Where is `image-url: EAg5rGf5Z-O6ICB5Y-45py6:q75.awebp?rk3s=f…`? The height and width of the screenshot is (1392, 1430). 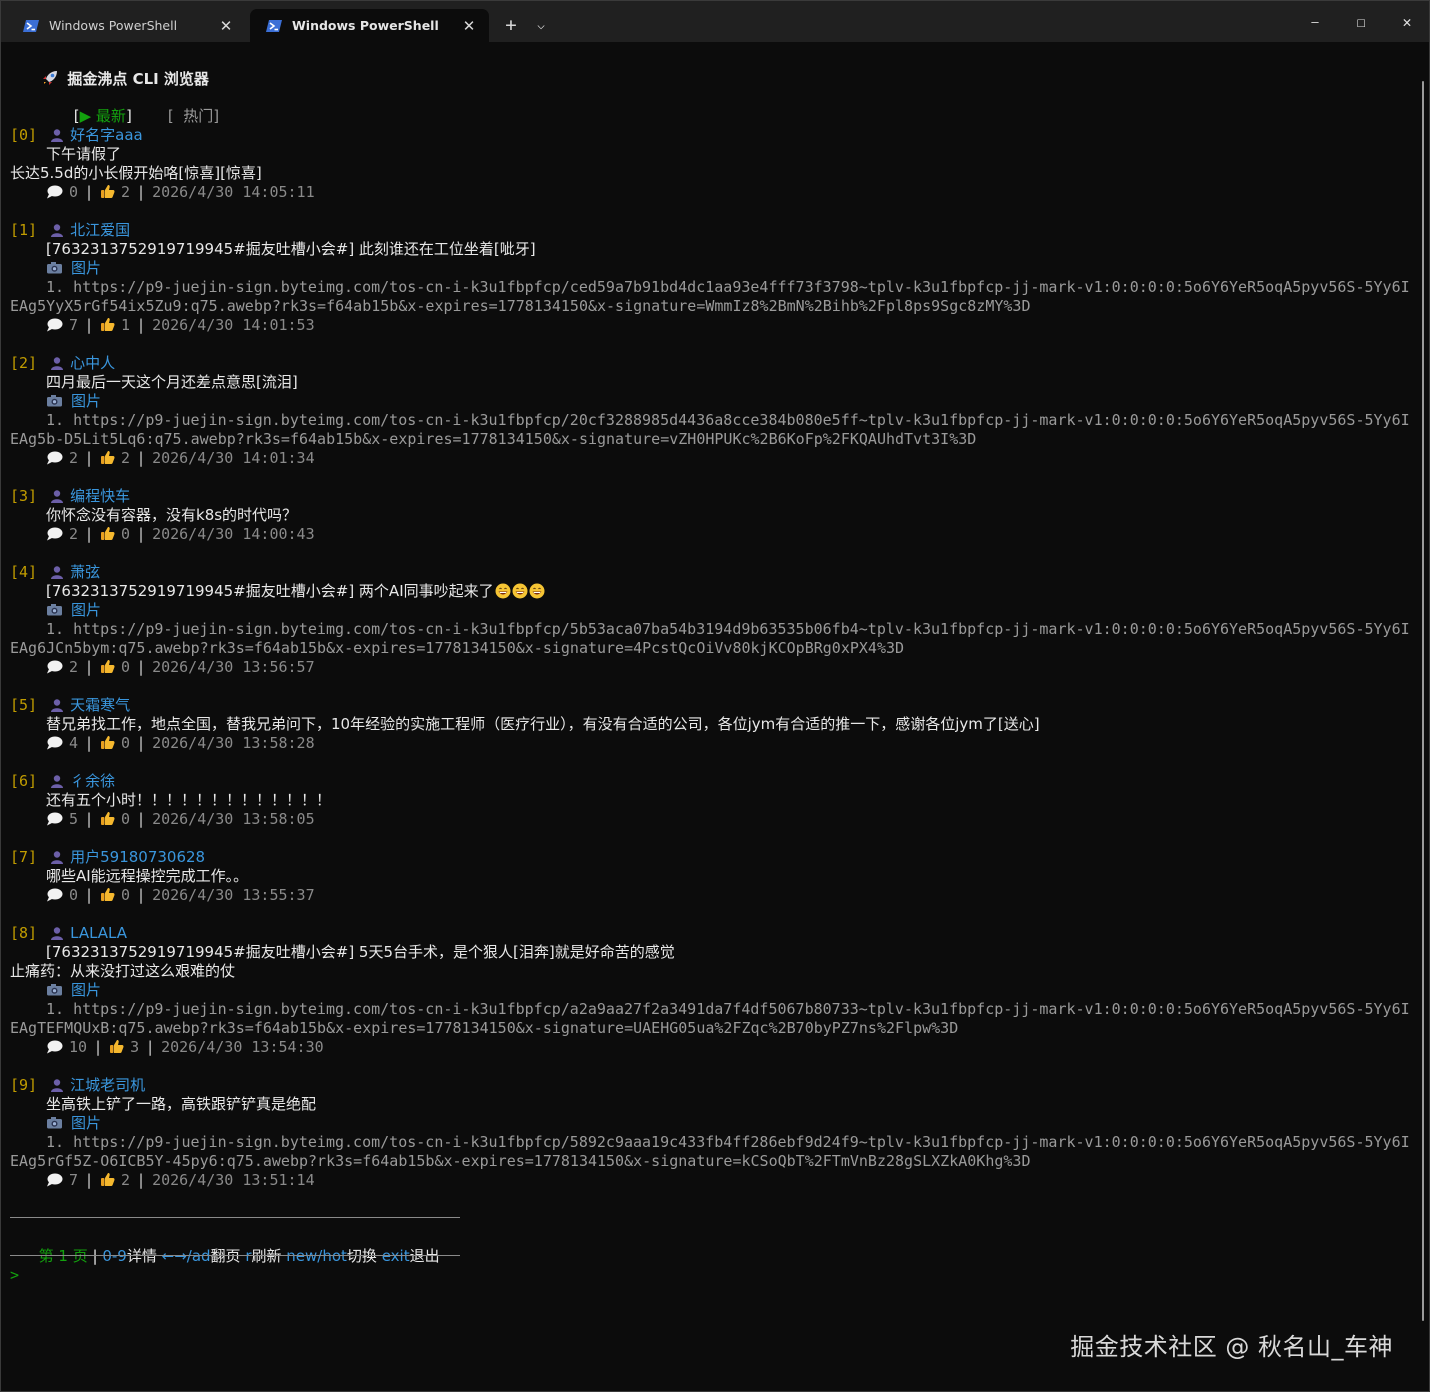 image-url: EAg5rGf5Z-O6ICB5Y-45py6:q75.awebp?rk3s=f… is located at coordinates (520, 1161).